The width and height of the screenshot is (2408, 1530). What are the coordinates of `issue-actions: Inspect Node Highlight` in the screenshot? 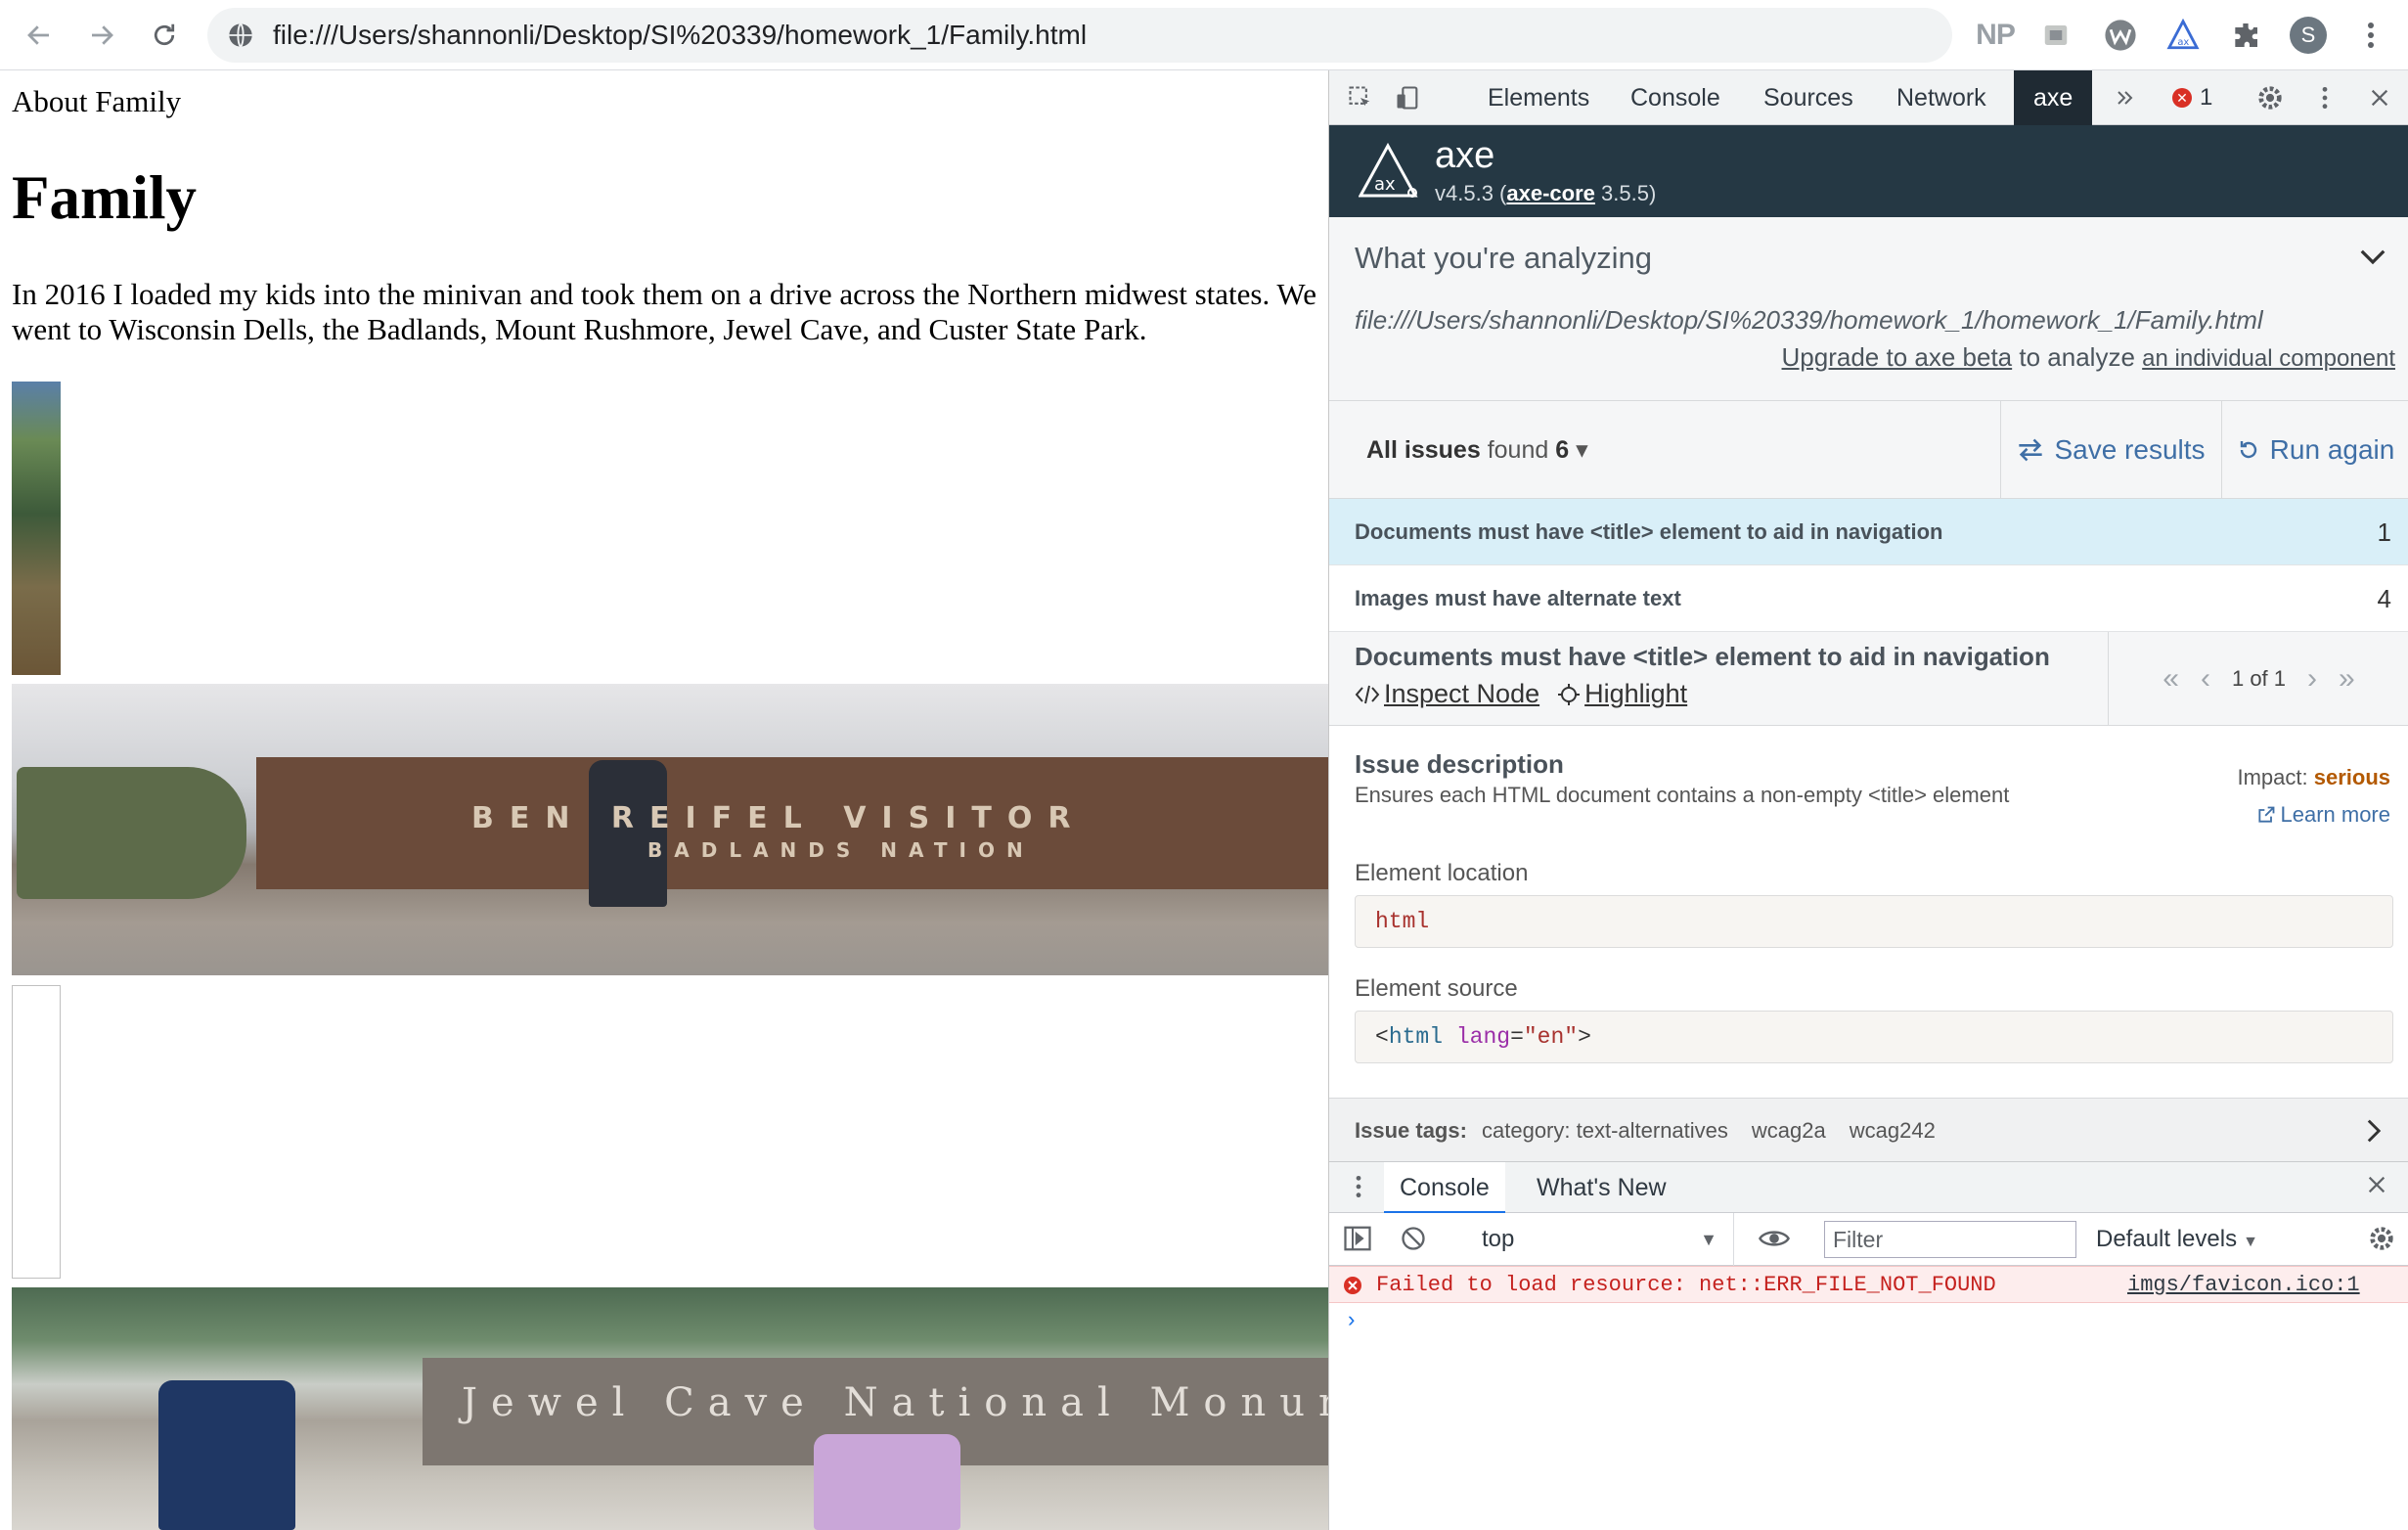 It's located at (1521, 694).